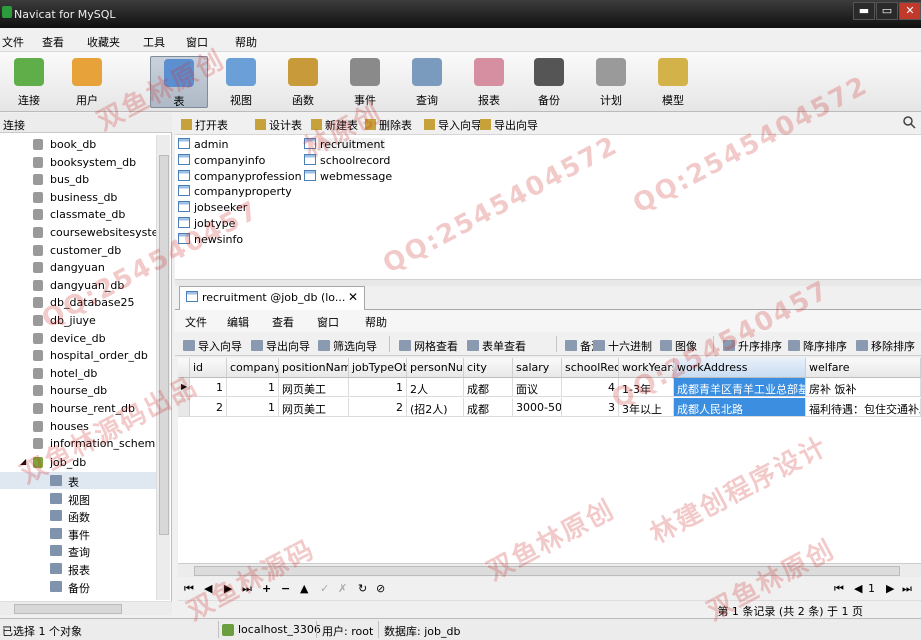  What do you see at coordinates (197, 42) in the screenshot?
I see `menu-window: 窗口` at bounding box center [197, 42].